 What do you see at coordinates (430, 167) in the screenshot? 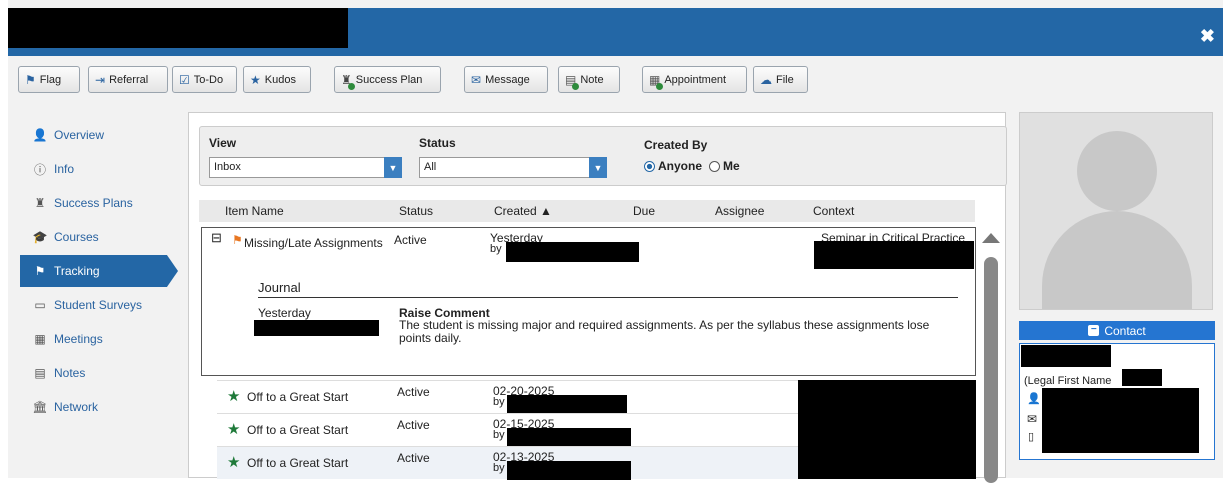
I see `status-select-value: All` at bounding box center [430, 167].